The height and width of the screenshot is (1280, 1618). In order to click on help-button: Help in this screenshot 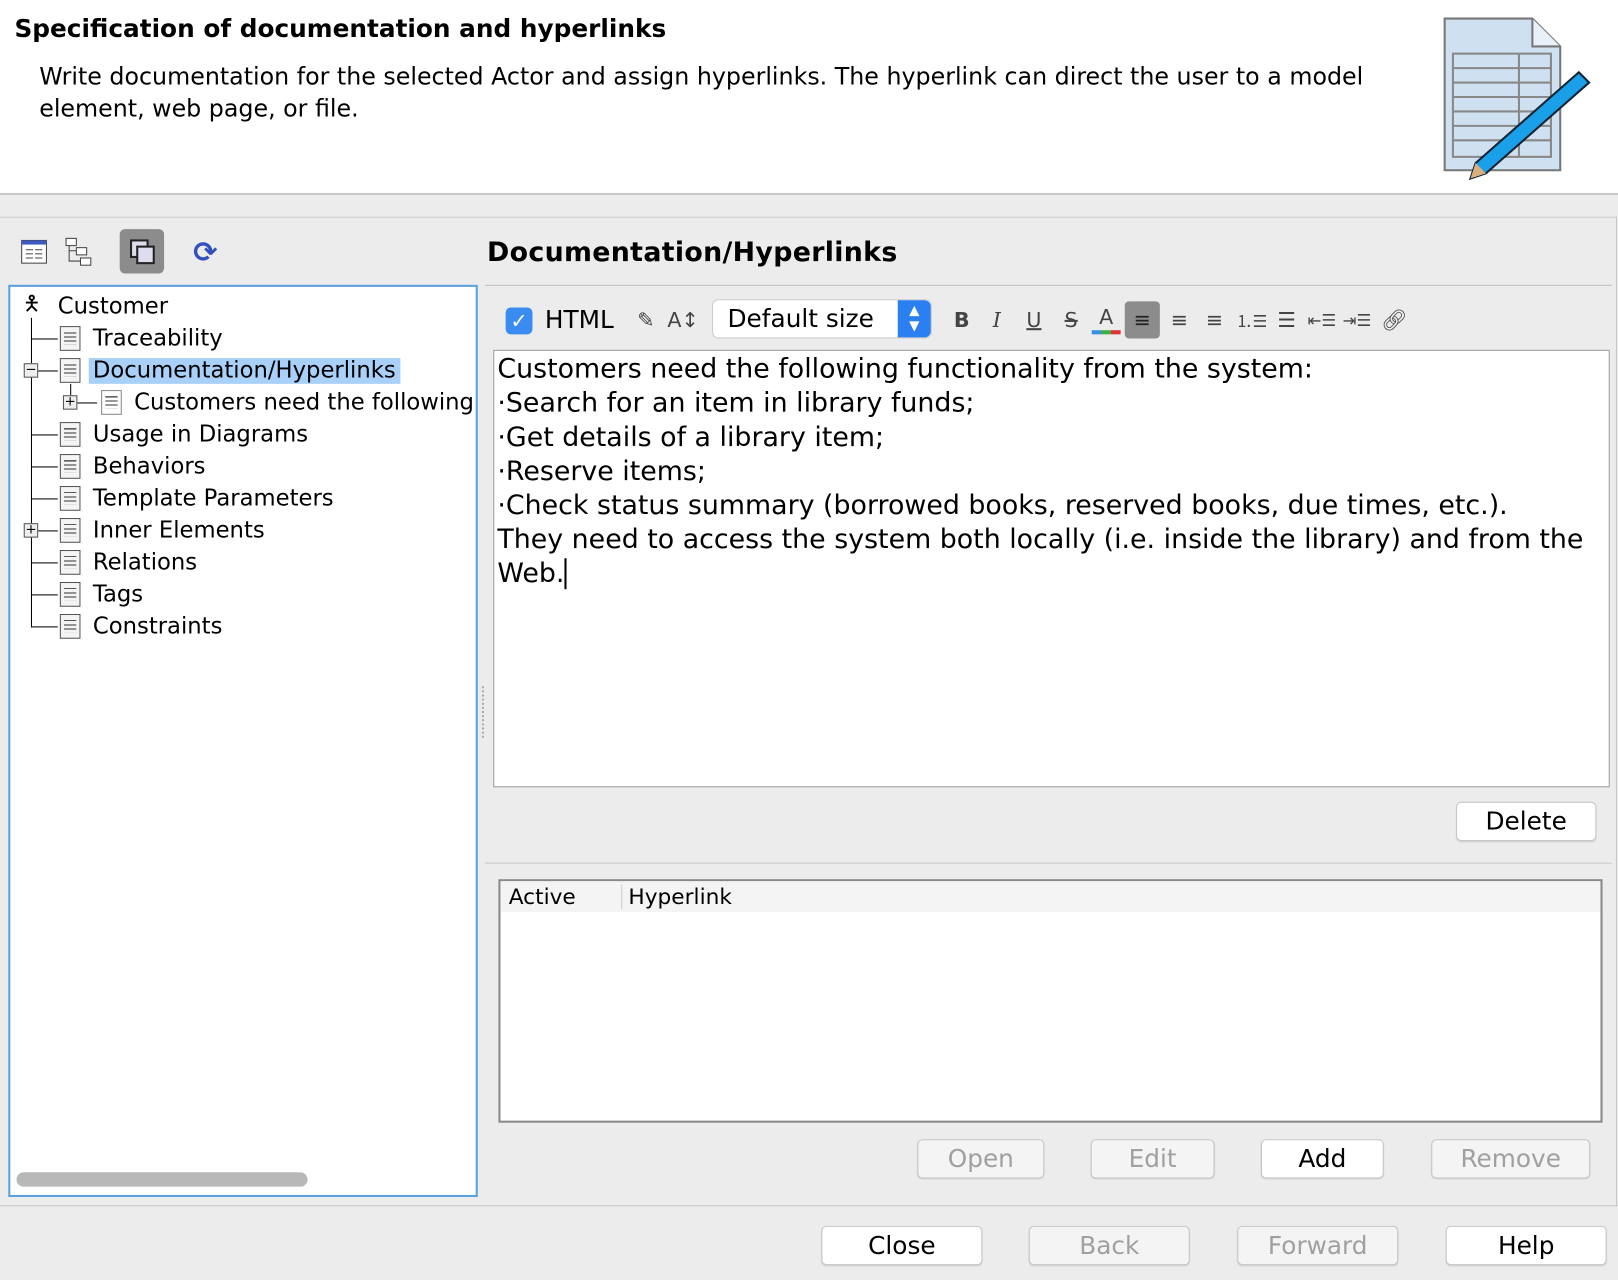, I will do `click(1526, 1245)`.